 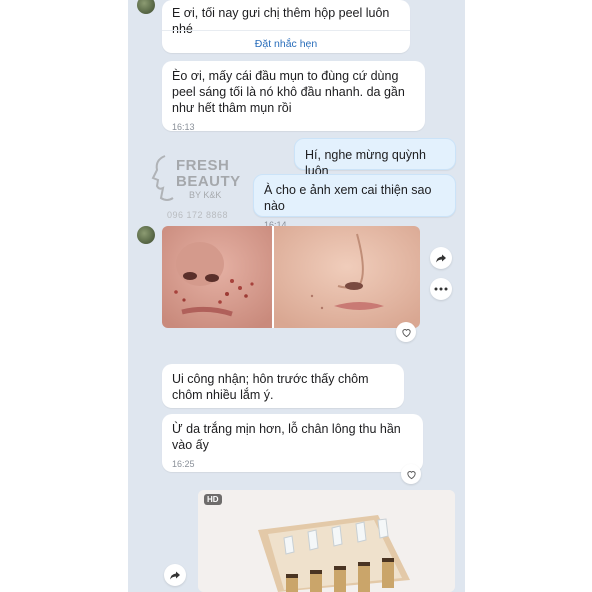 I want to click on watermark-line3: BY K&K, so click(x=205, y=195).